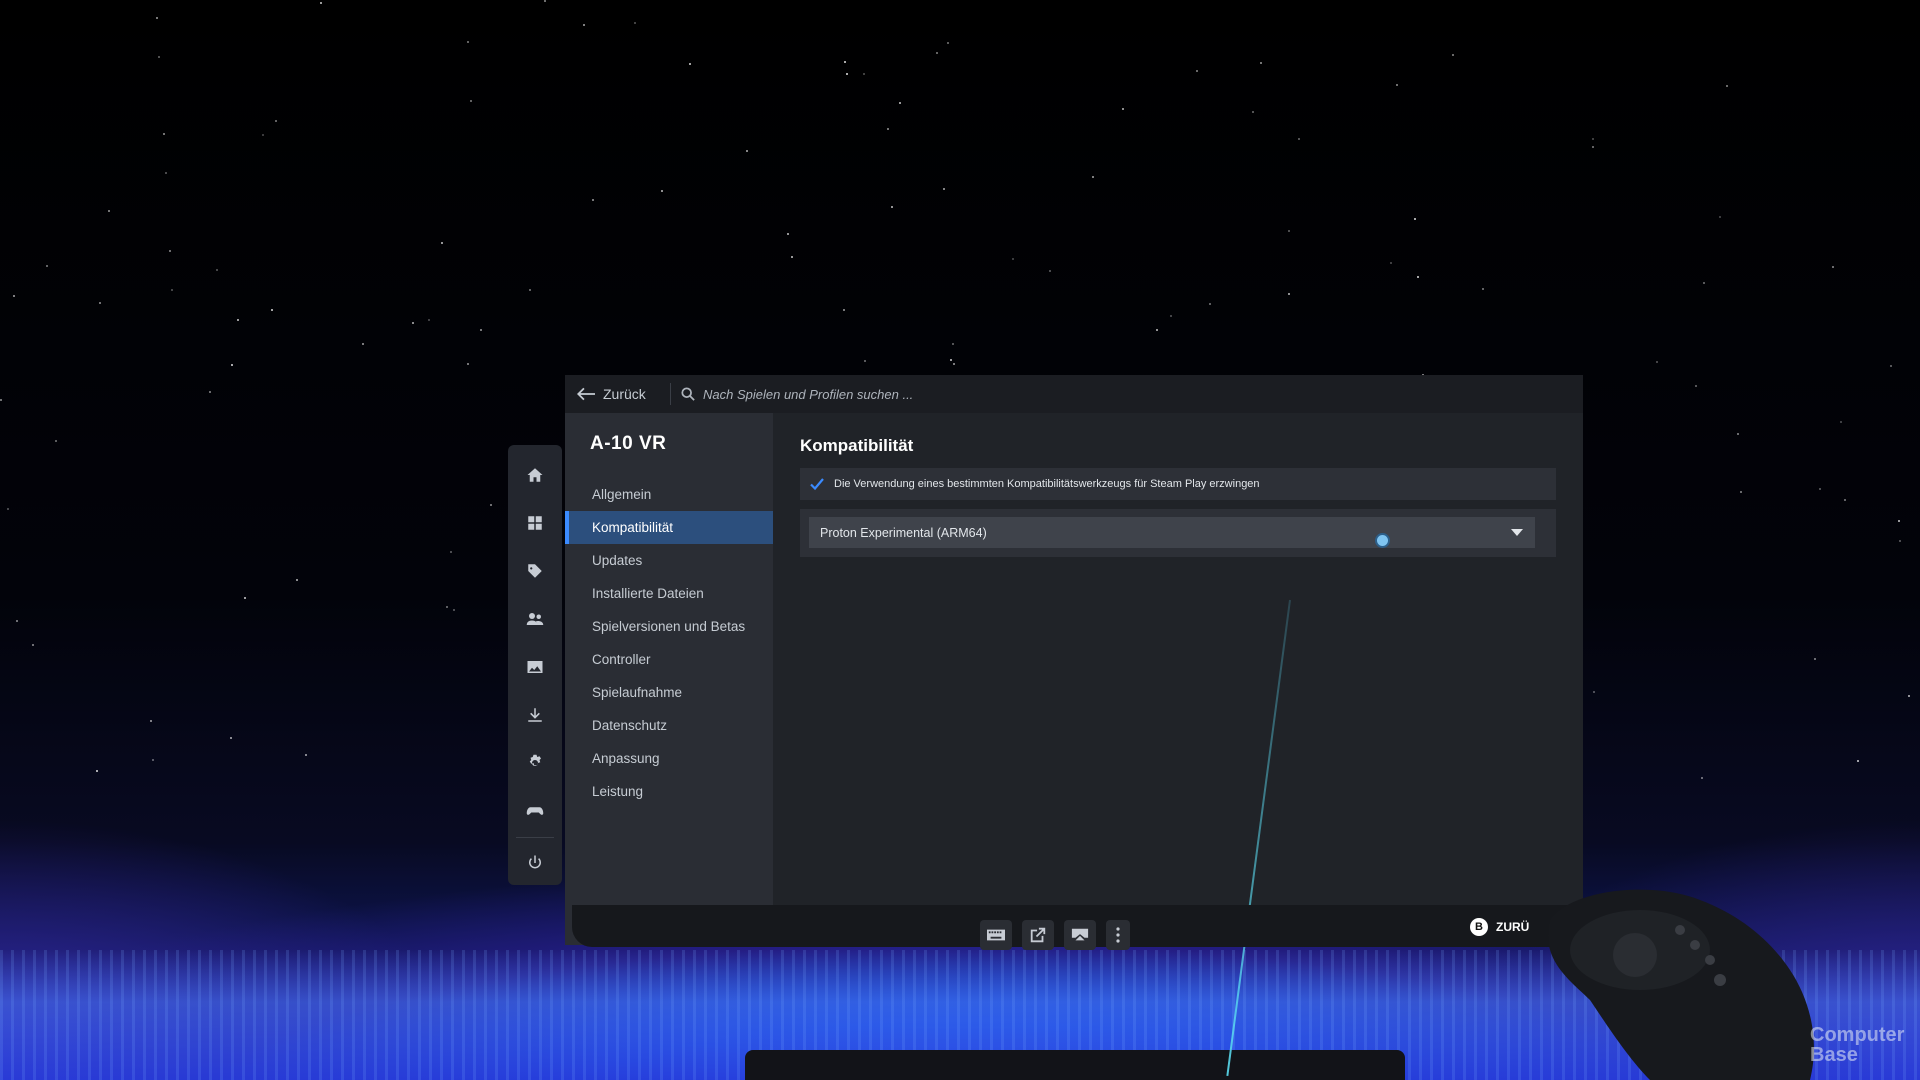 This screenshot has width=1920, height=1080. I want to click on bottom-dock, so click(1075, 1065).